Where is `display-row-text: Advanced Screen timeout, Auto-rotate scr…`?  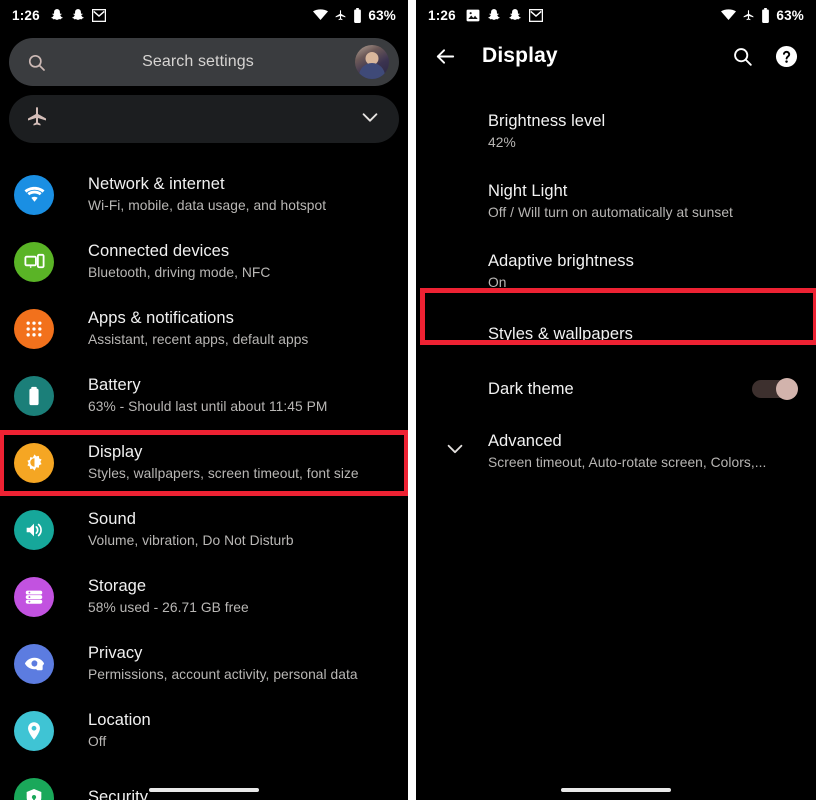
display-row-text: Advanced Screen timeout, Auto-rotate scr… is located at coordinates (643, 451).